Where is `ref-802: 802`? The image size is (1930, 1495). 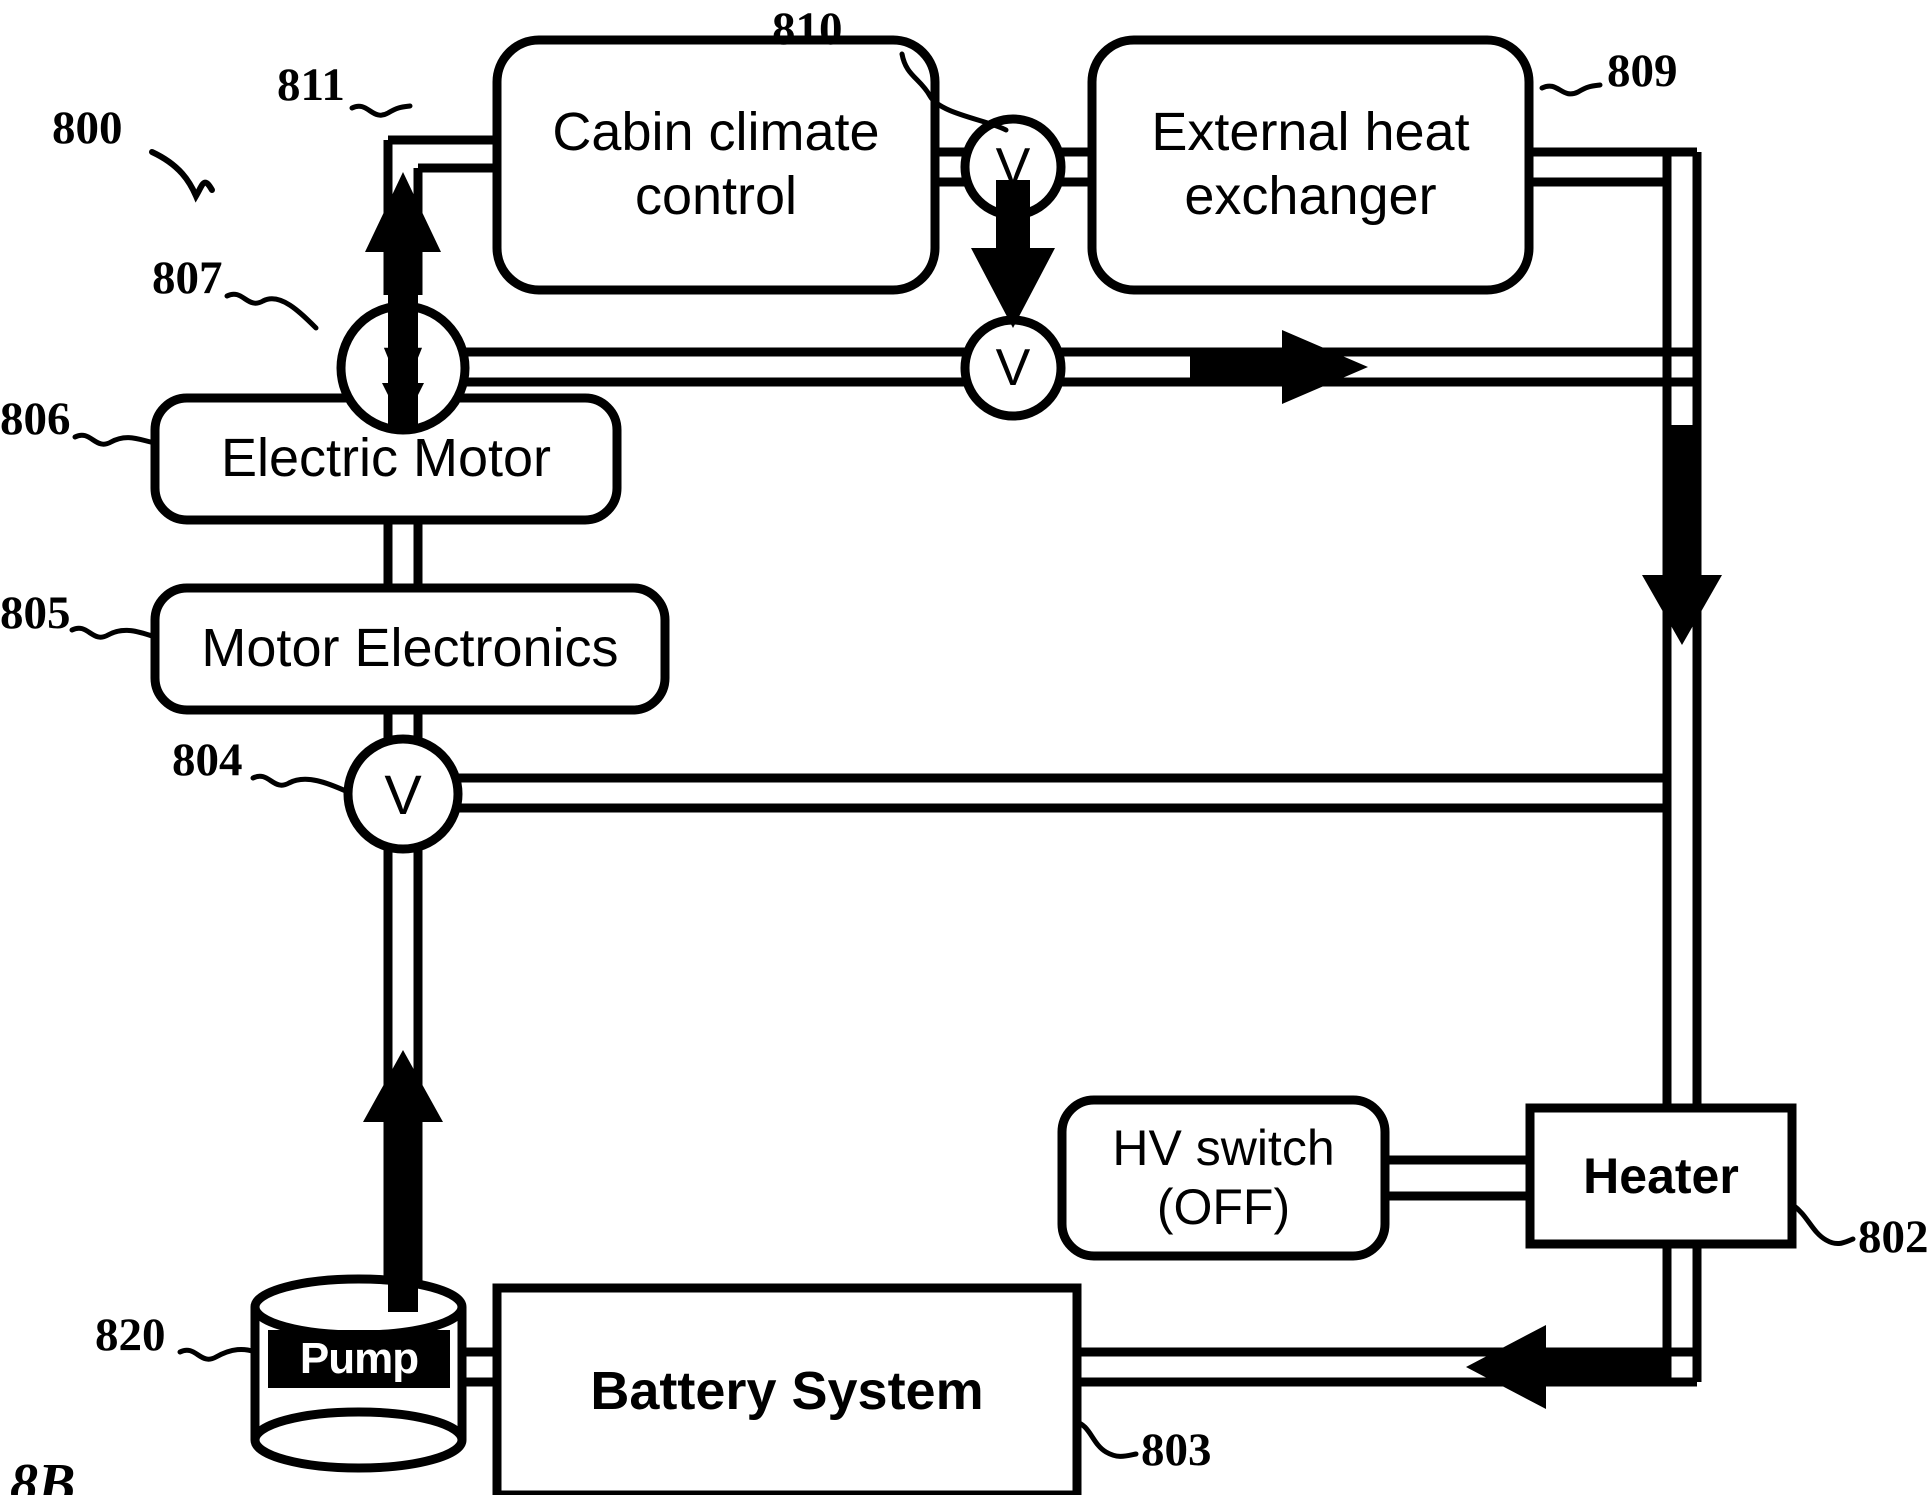
ref-802: 802 is located at coordinates (1893, 1237).